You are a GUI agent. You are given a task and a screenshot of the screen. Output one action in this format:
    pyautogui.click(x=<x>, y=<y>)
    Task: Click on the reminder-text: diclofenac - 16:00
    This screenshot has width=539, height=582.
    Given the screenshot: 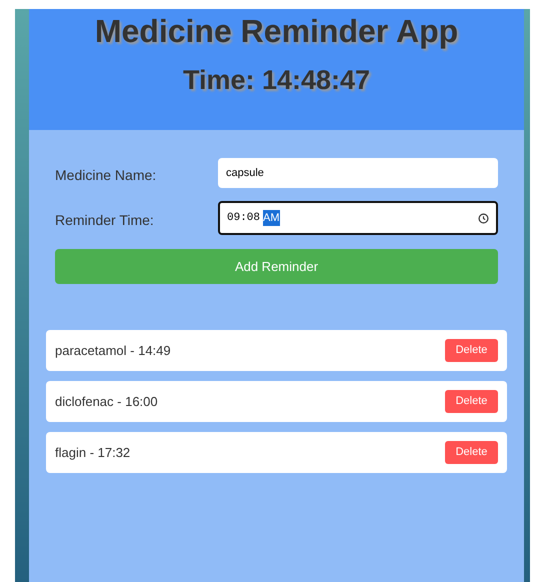 What is the action you would take?
    pyautogui.click(x=106, y=401)
    